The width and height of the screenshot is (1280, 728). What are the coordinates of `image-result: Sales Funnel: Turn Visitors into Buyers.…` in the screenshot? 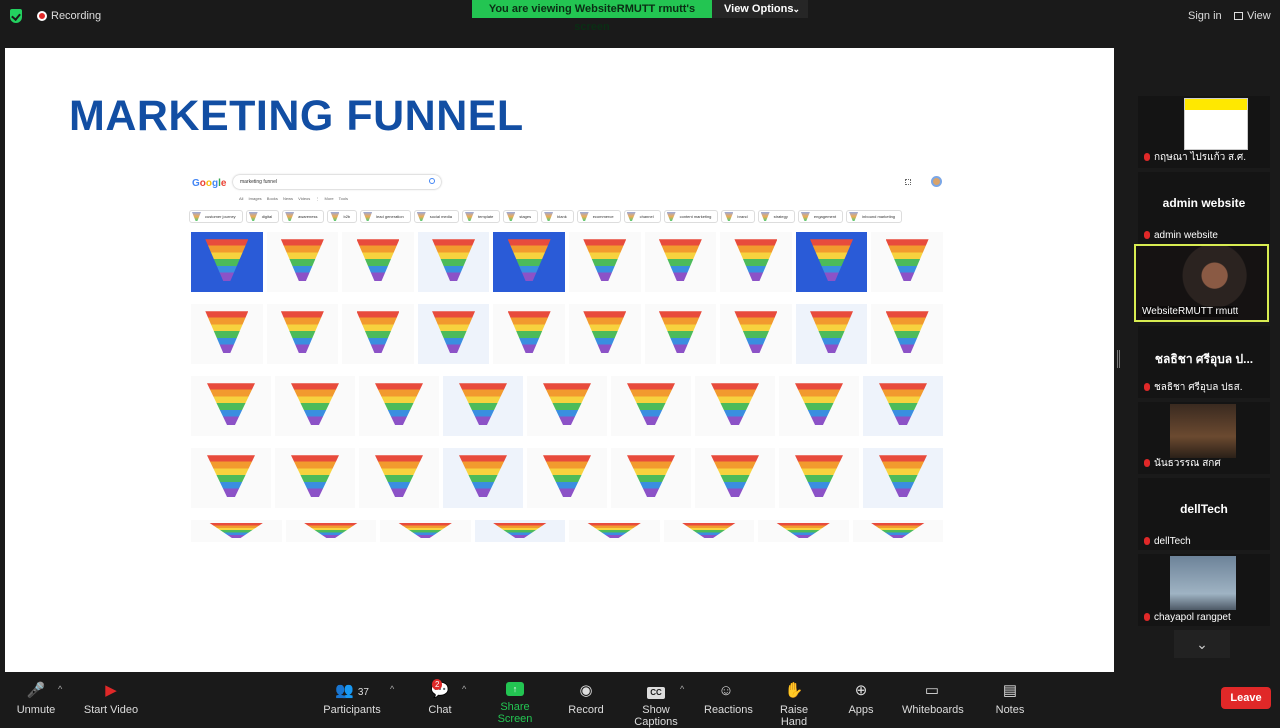 It's located at (651, 478).